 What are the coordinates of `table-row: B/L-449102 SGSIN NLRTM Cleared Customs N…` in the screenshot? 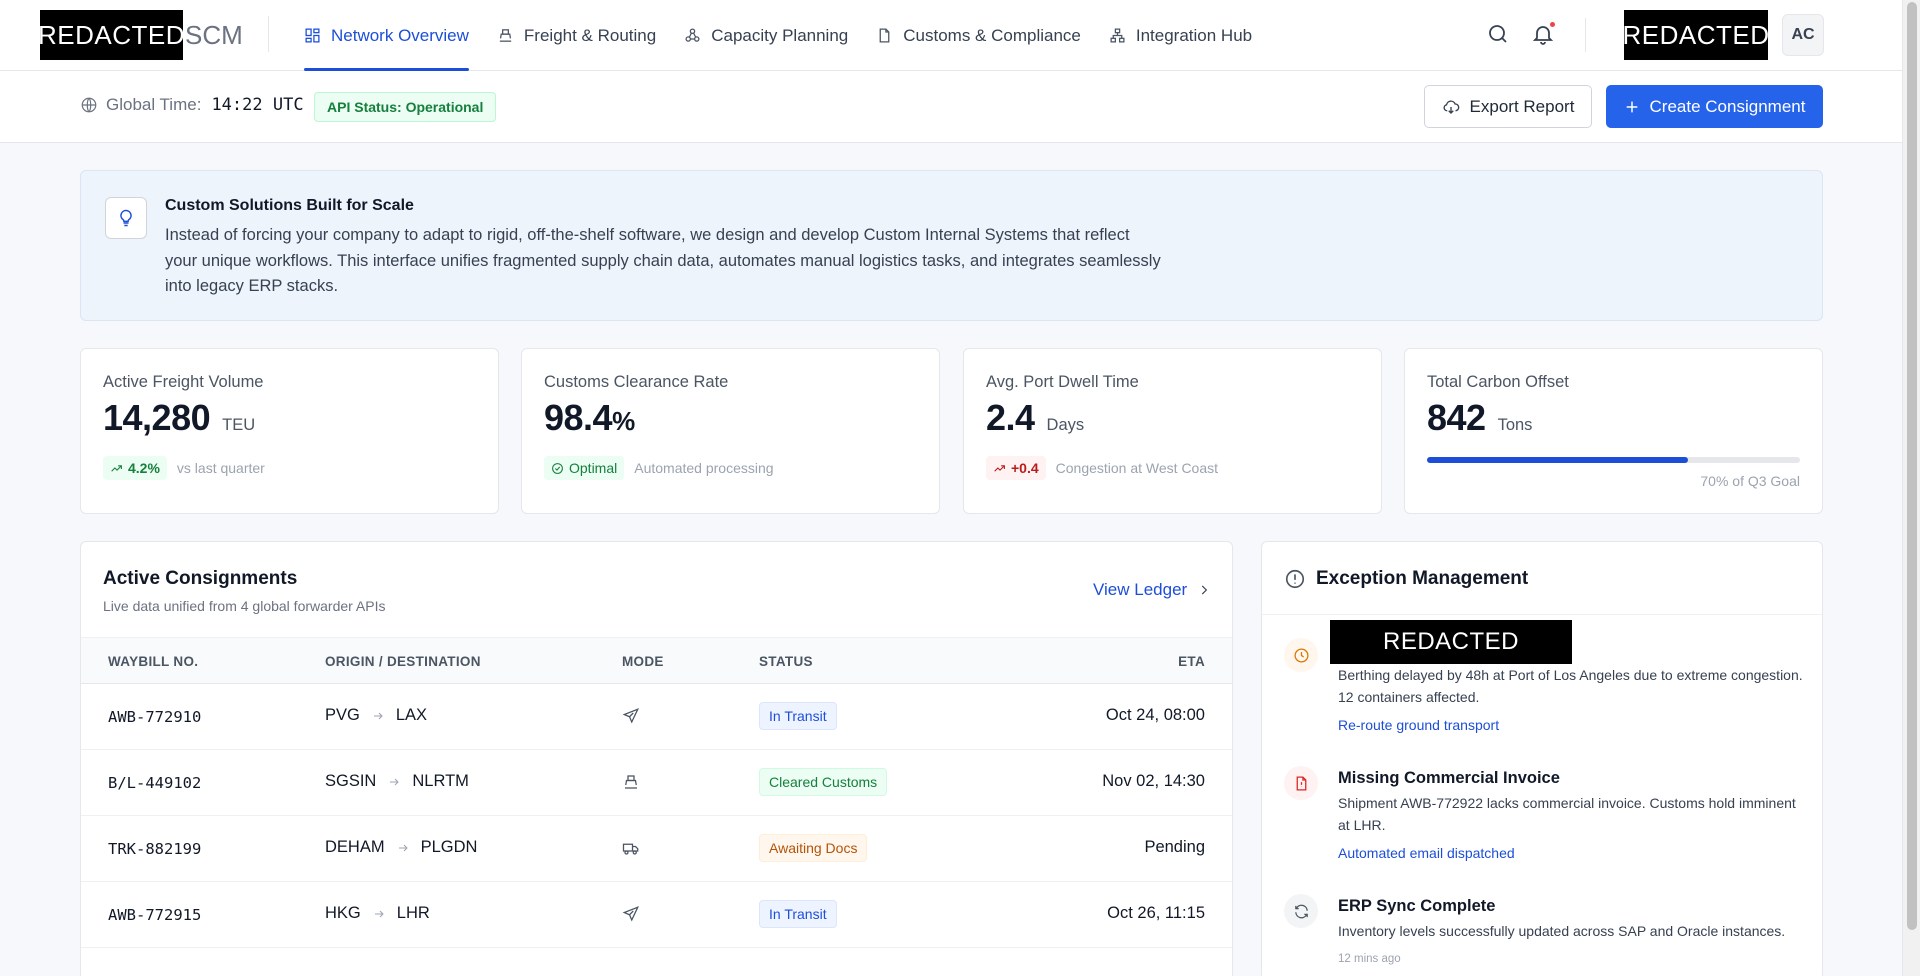 It's located at (656, 783).